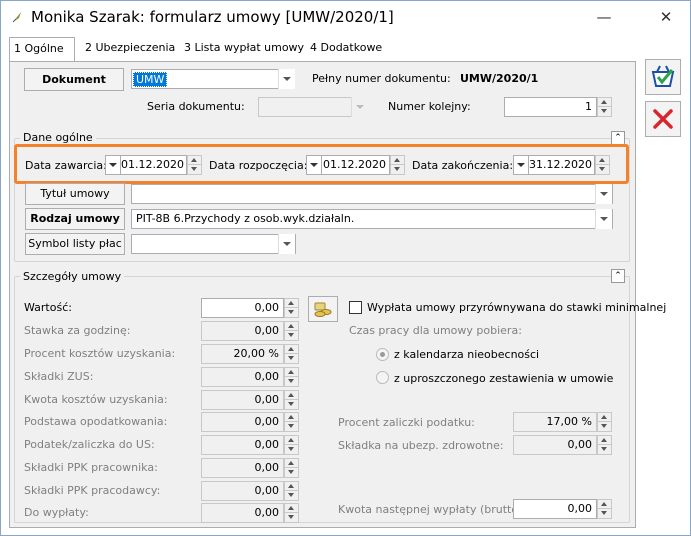 The height and width of the screenshot is (536, 691). Describe the element at coordinates (603, 194) in the screenshot. I see `contract-title-dropdown-arrow` at that location.